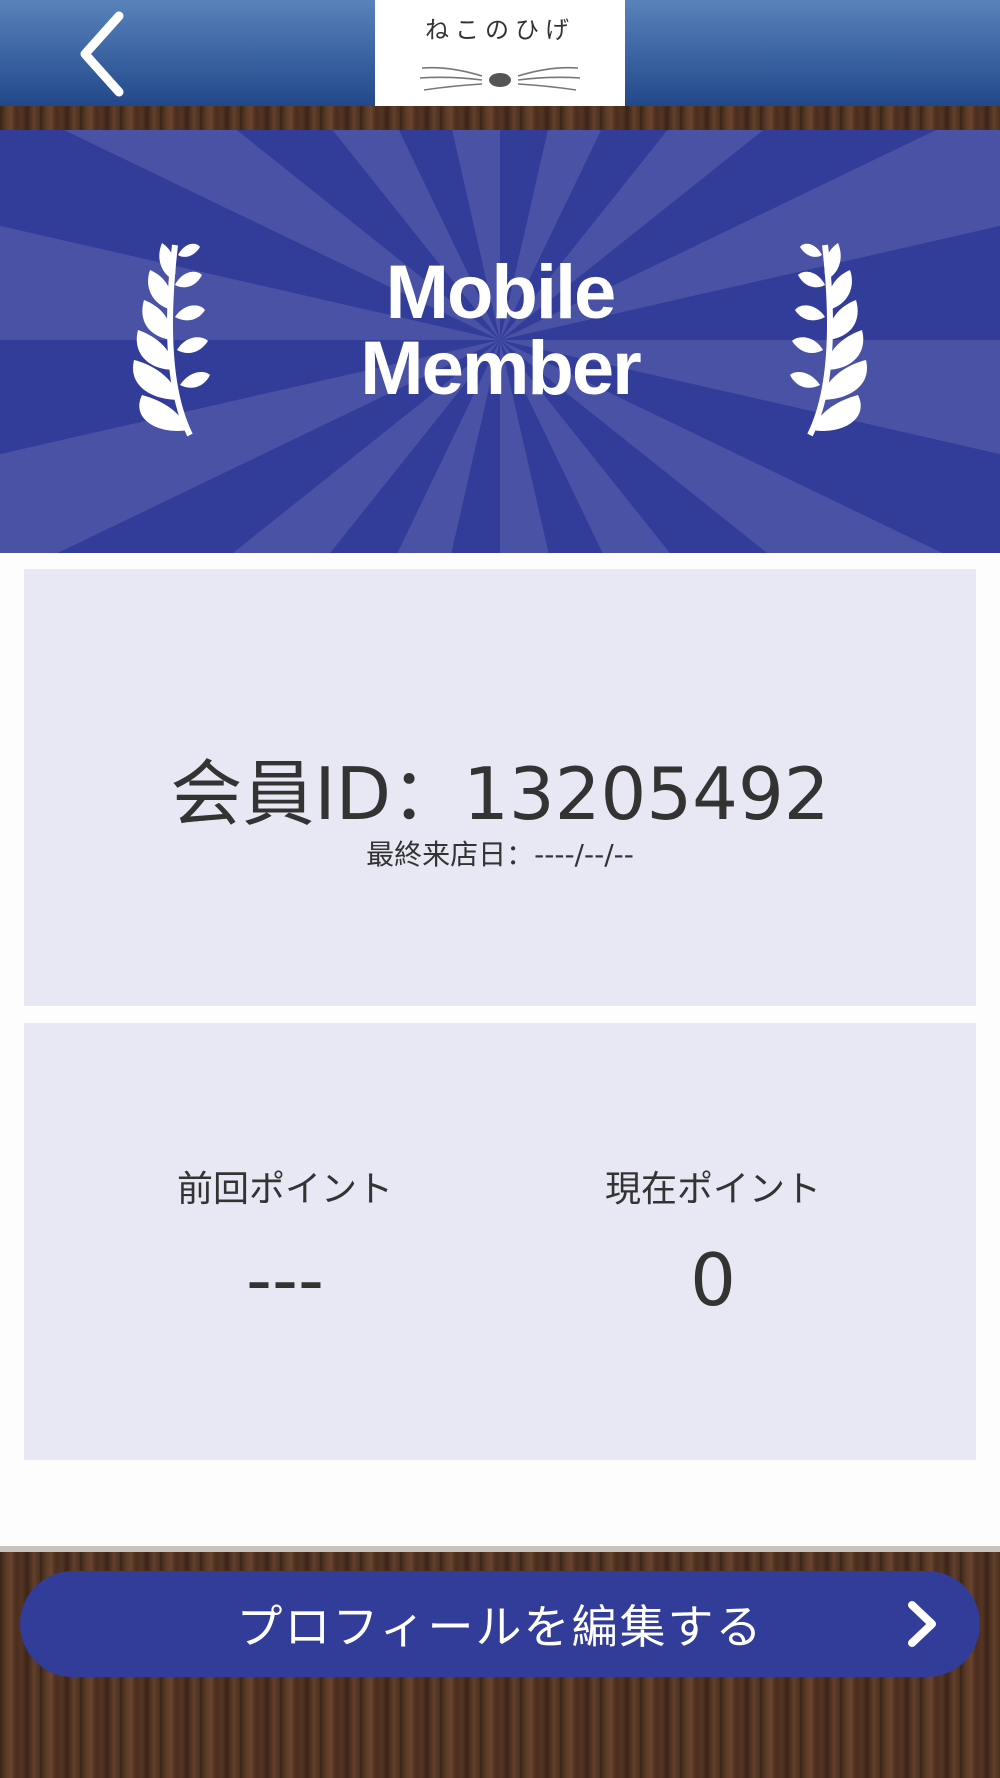  I want to click on member-id-value: 13205492, so click(646, 794).